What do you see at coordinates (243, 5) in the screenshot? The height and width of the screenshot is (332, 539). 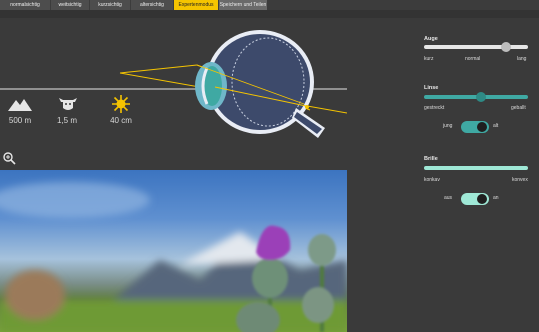 I see `tab-speichern-und-teilen: Speichern und Teilen` at bounding box center [243, 5].